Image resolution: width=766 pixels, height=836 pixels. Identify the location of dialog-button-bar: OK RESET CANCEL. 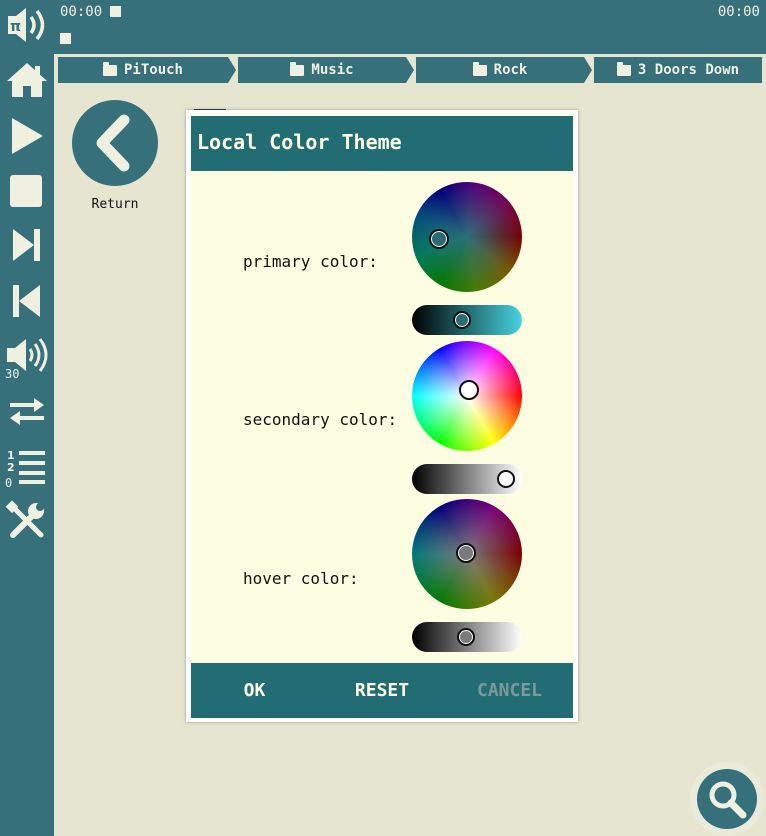
(382, 690).